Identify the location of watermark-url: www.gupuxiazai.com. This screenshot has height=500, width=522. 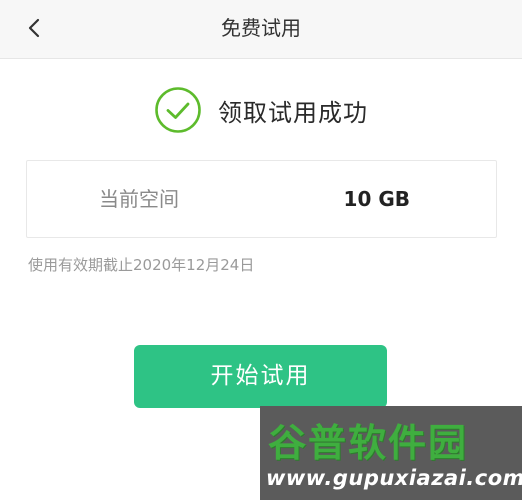
(394, 478).